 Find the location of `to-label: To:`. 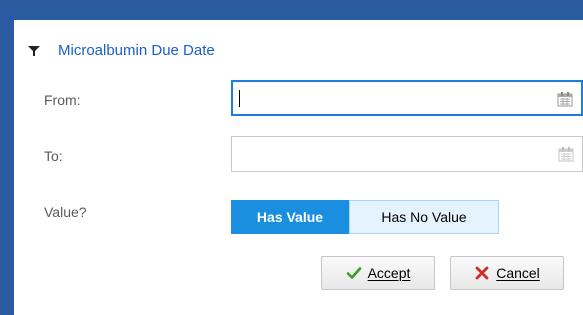

to-label: To: is located at coordinates (53, 156).